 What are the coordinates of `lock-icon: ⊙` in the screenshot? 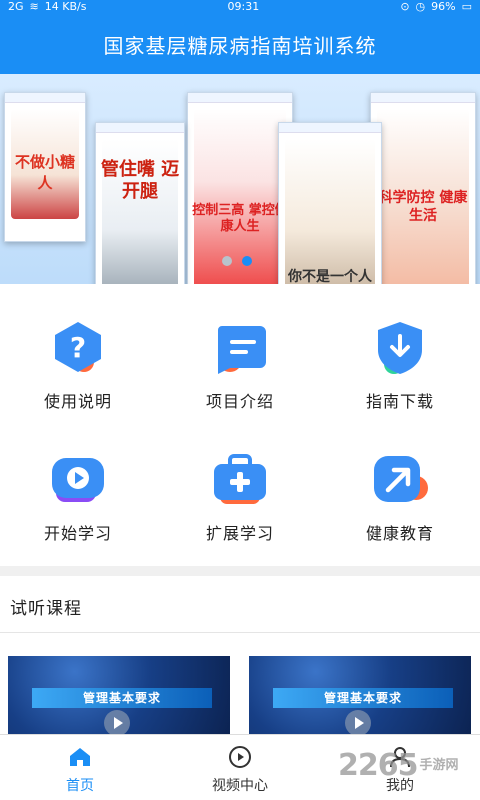 It's located at (405, 6).